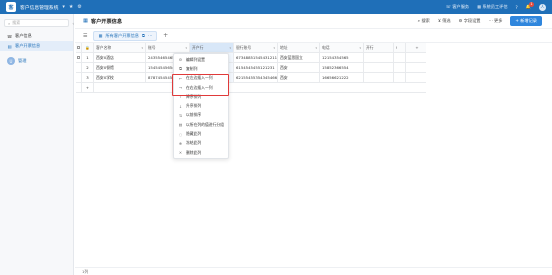 The height and width of the screenshot is (275, 552). What do you see at coordinates (63, 7) in the screenshot?
I see `chevron-down-icon: ▾` at bounding box center [63, 7].